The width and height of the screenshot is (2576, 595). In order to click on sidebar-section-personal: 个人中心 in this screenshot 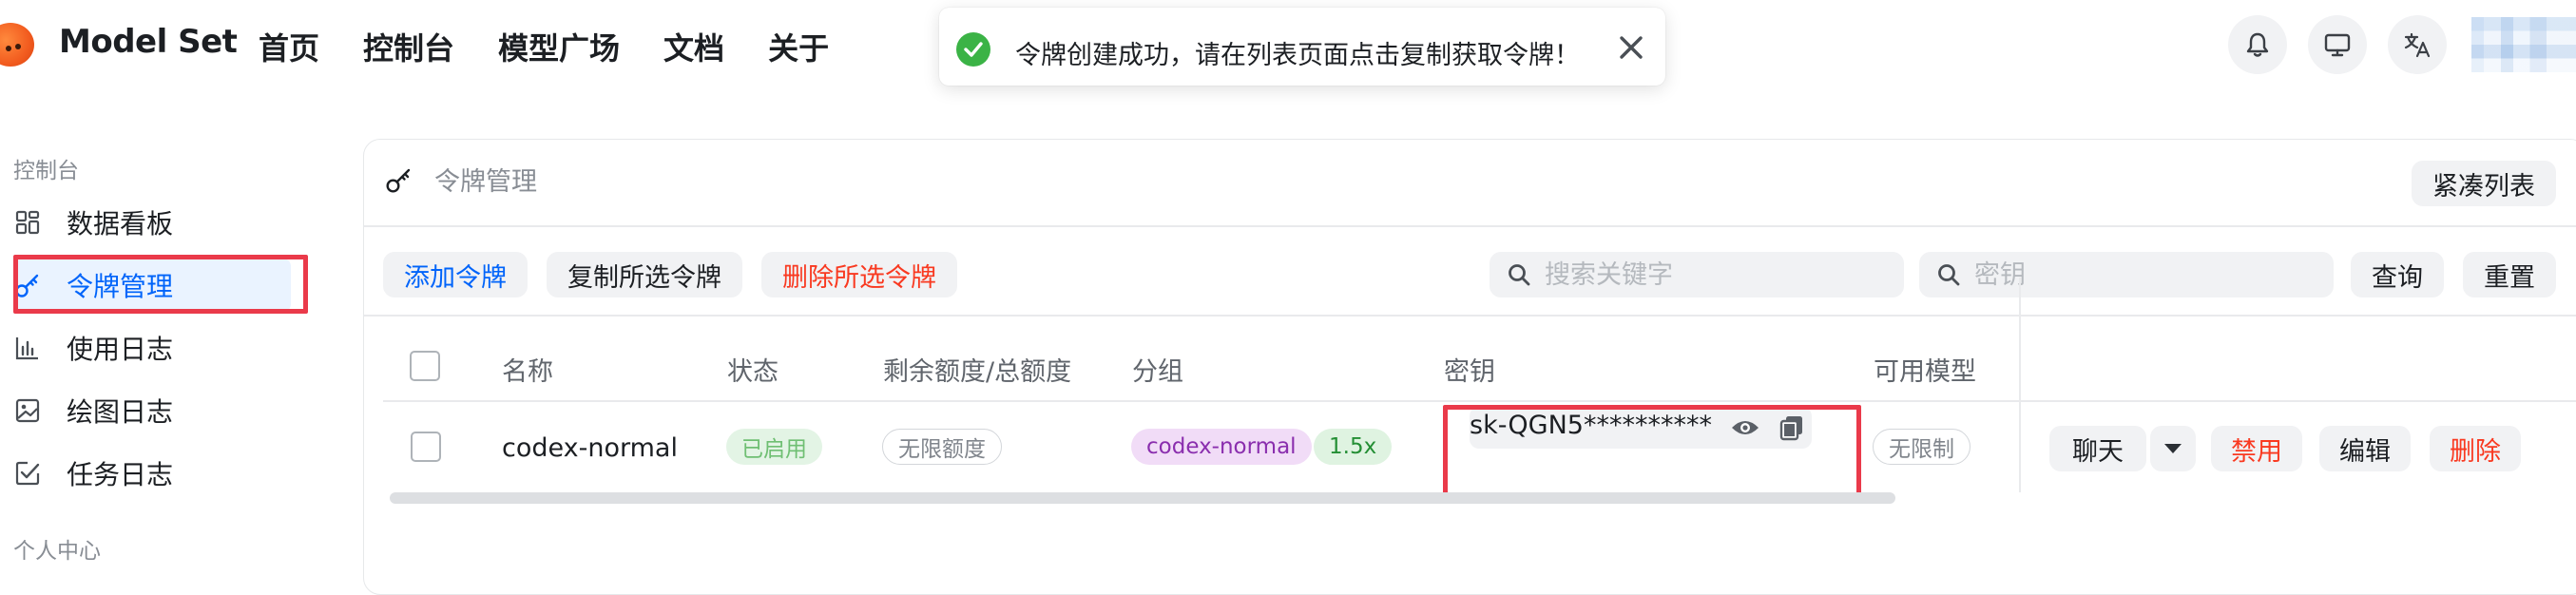, I will do `click(57, 551)`.